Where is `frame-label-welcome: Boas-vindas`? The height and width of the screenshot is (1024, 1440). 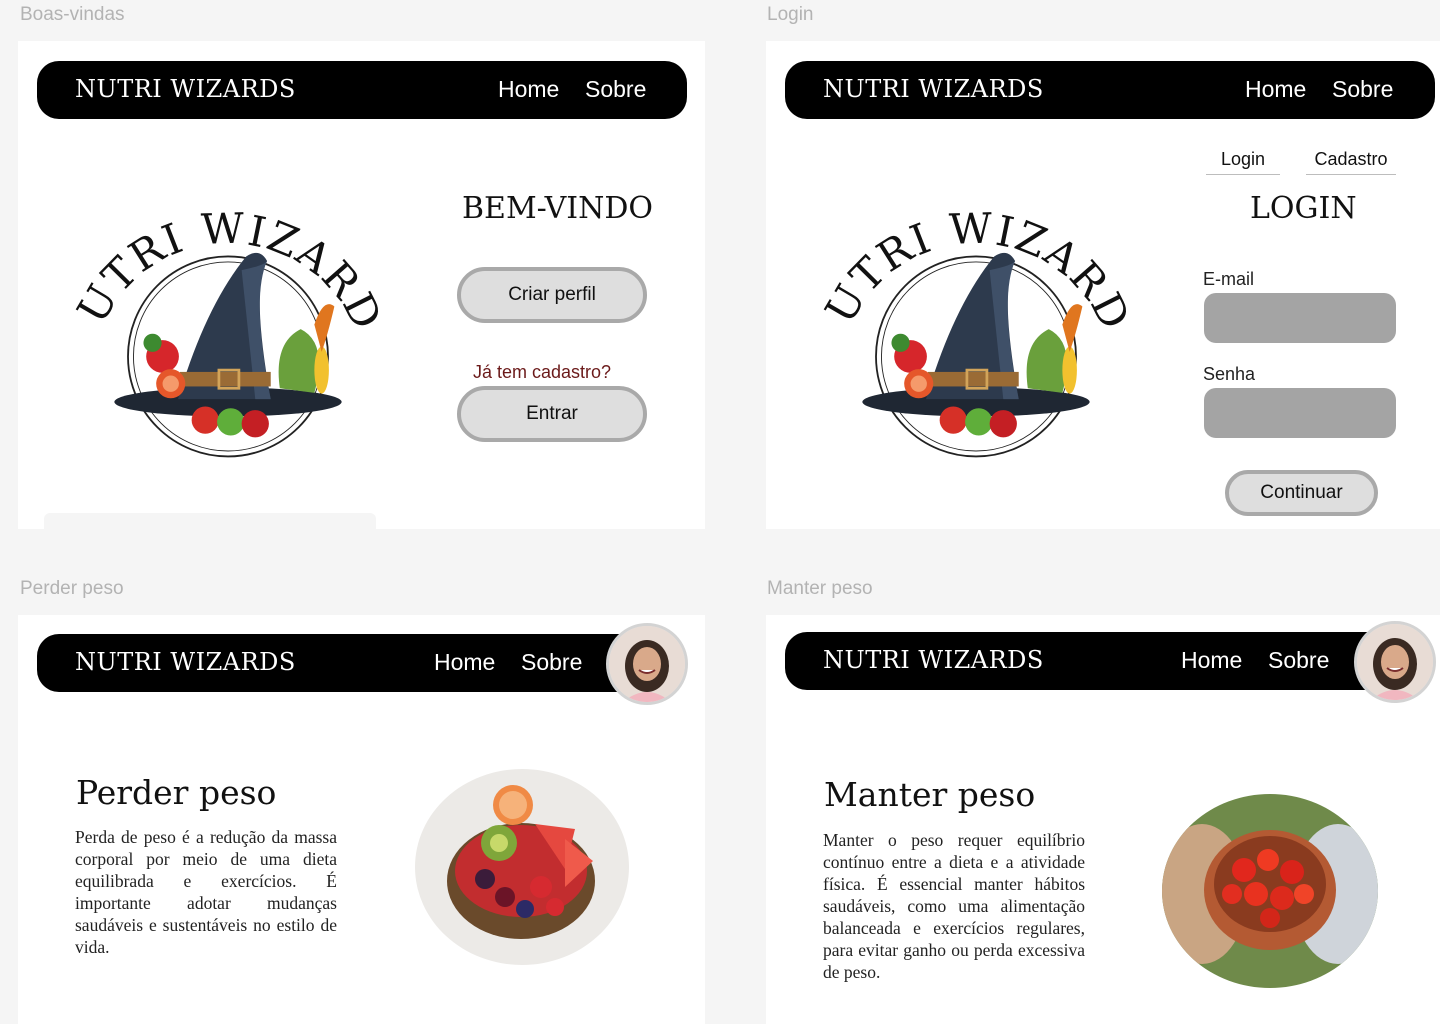
frame-label-welcome: Boas-vindas is located at coordinates (72, 14).